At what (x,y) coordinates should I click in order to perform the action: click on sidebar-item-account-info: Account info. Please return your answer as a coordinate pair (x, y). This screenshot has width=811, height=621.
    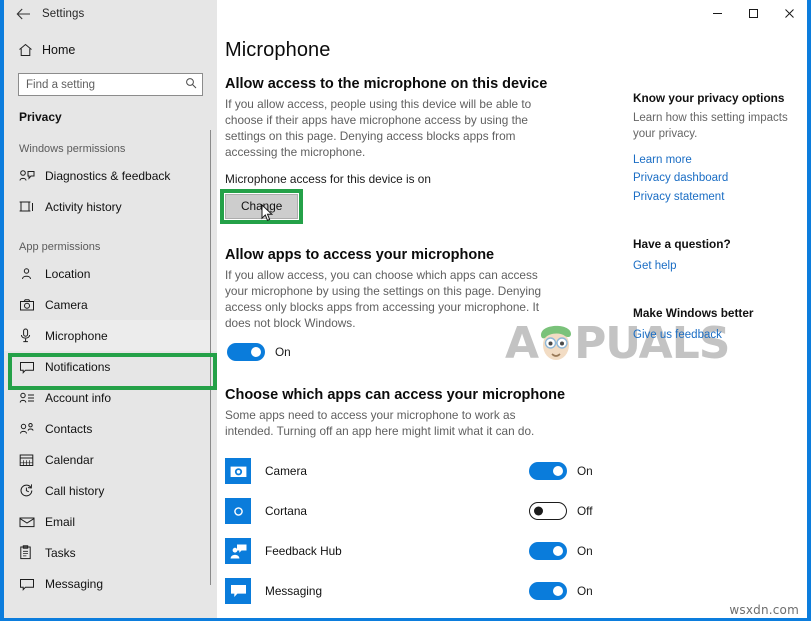
    Looking at the image, I should click on (110, 397).